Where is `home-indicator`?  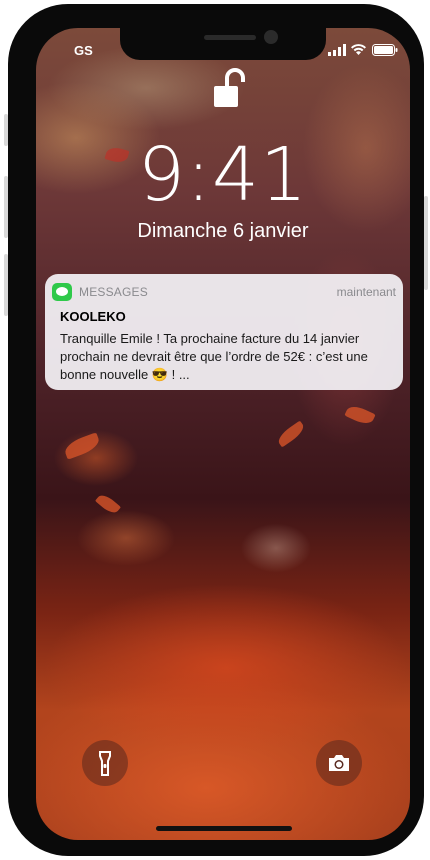
home-indicator is located at coordinates (224, 828).